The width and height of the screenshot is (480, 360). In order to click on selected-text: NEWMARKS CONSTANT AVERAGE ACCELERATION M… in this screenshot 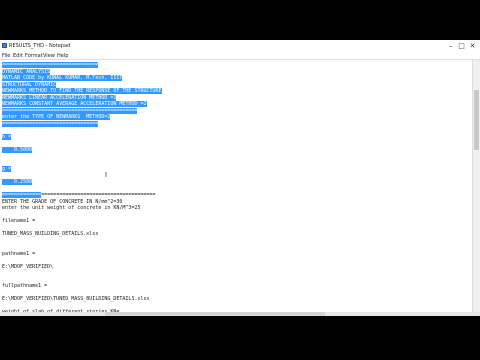, I will do `click(74, 104)`.